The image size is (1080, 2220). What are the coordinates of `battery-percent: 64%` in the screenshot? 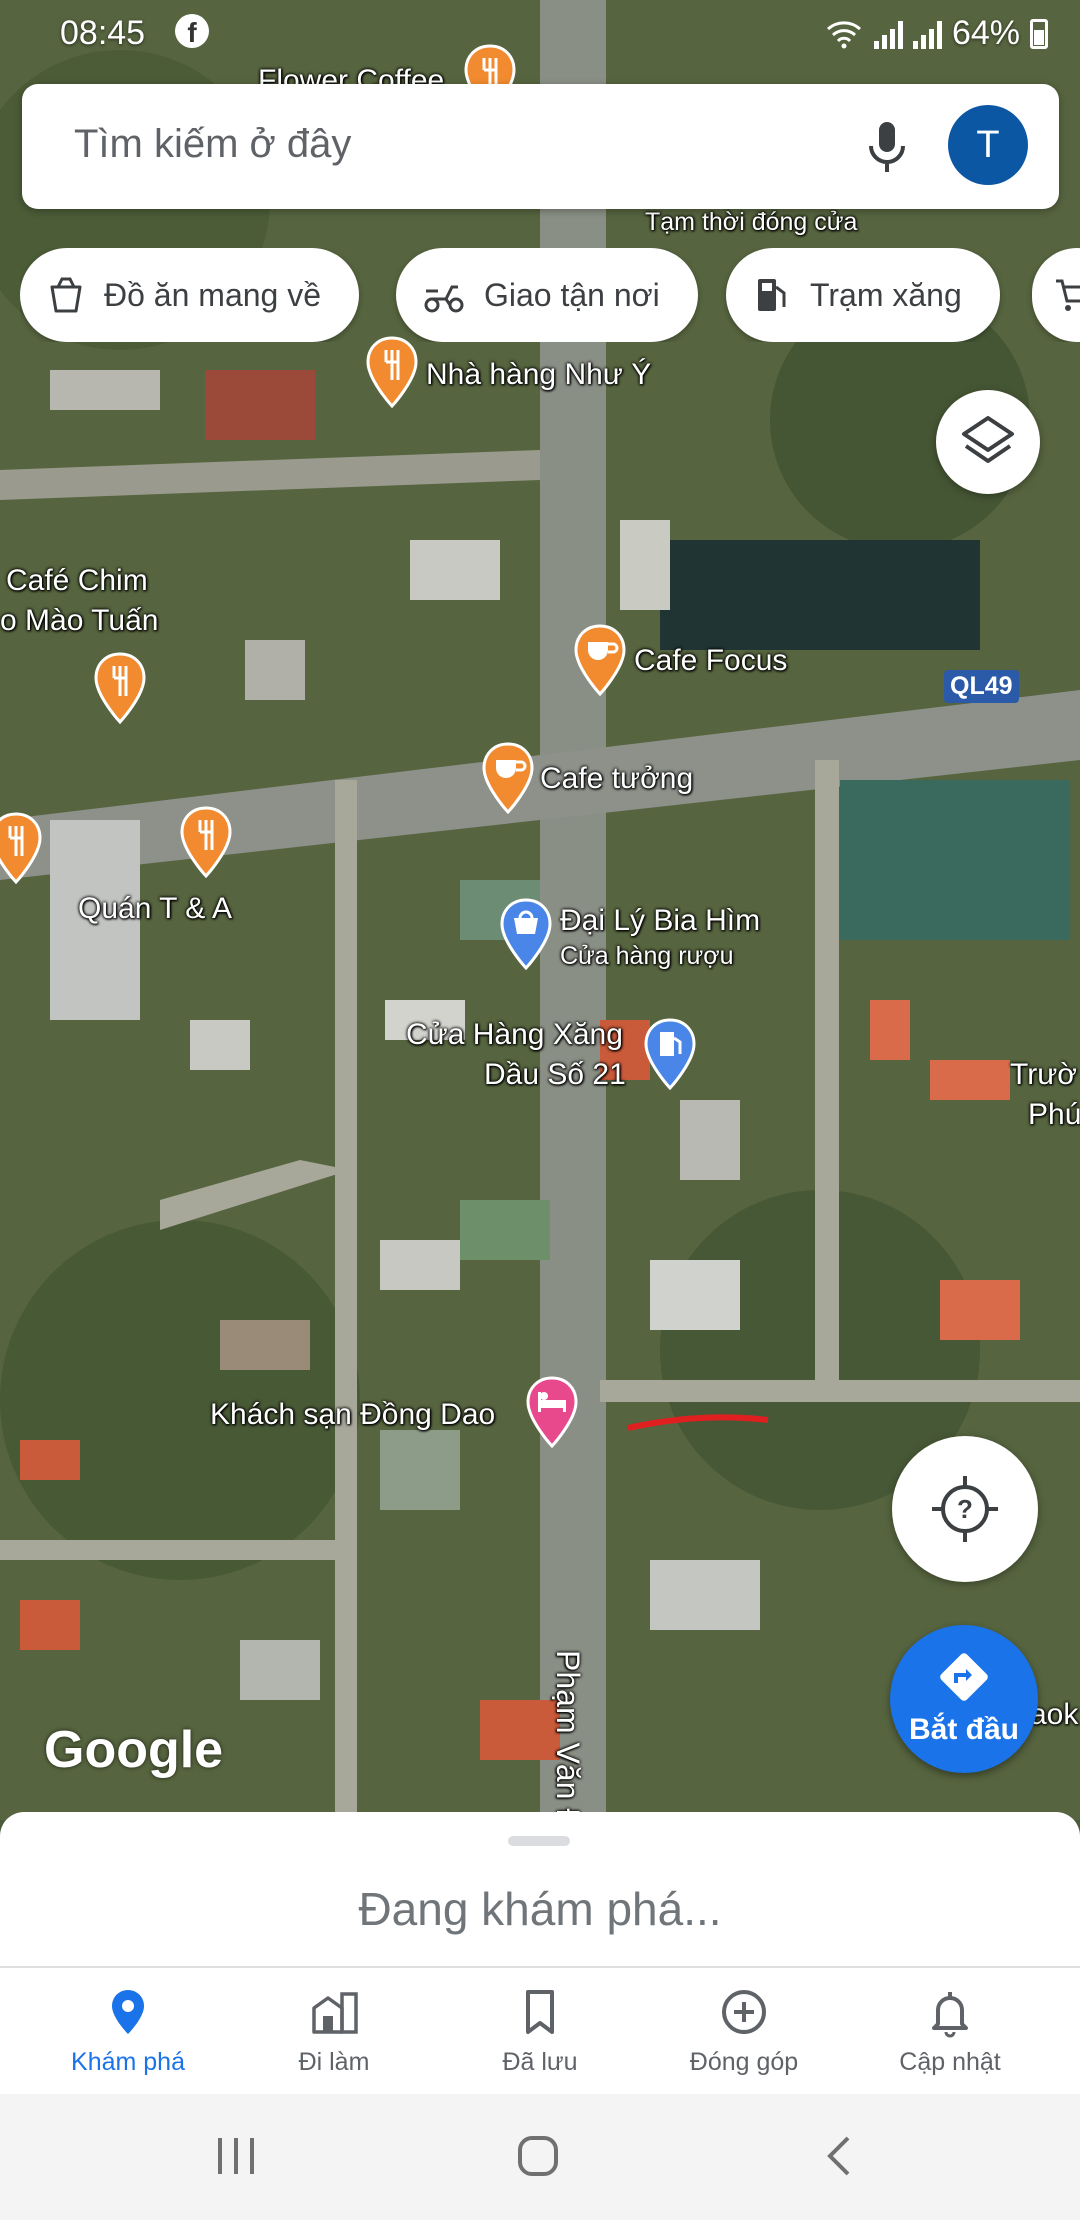 It's located at (985, 33).